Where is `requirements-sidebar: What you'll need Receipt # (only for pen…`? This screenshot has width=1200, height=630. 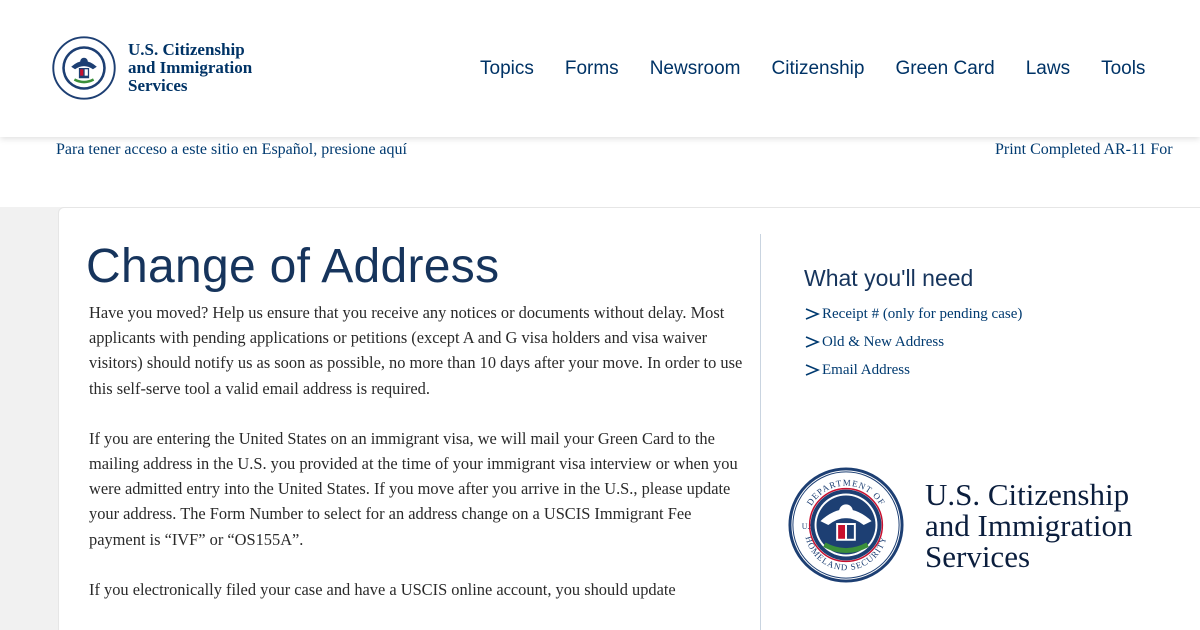
requirements-sidebar: What you'll need Receipt # (only for pen… is located at coordinates (913, 324).